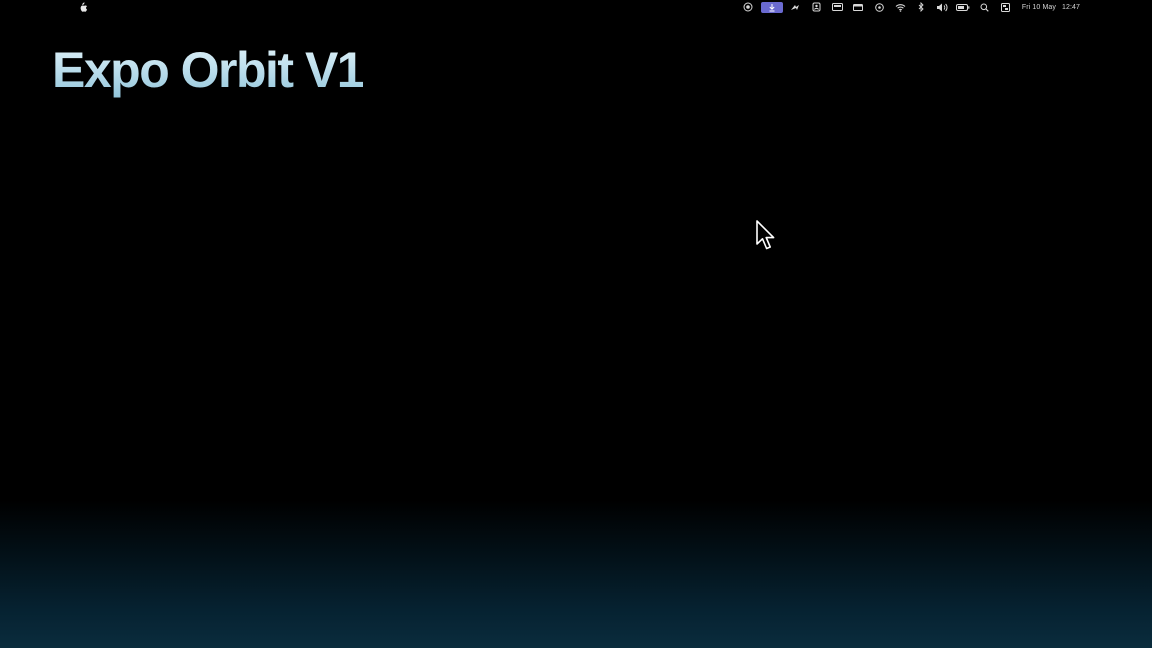  What do you see at coordinates (1070, 7) in the screenshot?
I see `clock-time: 12:47` at bounding box center [1070, 7].